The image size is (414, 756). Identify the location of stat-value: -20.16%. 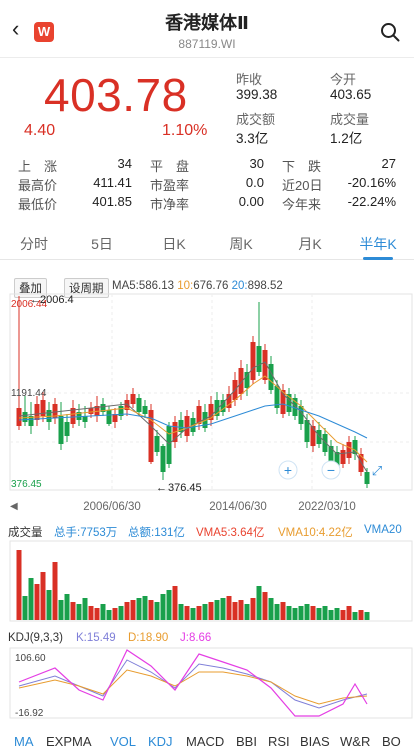
(371, 182).